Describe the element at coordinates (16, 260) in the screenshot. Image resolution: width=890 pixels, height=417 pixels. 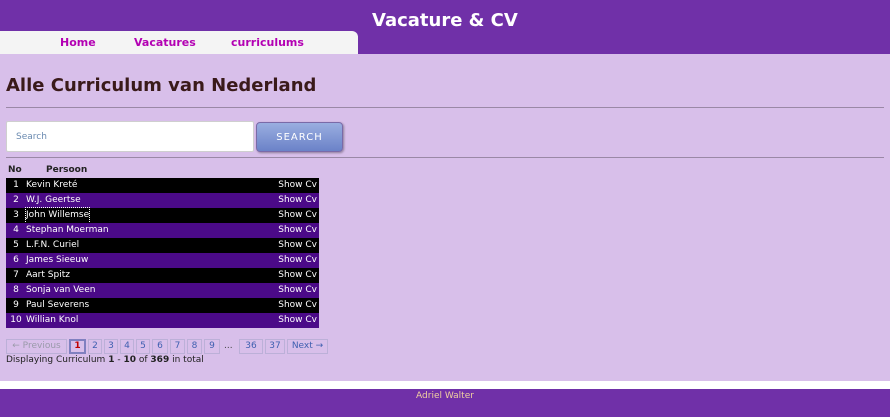
I see `row-number: 6` at that location.